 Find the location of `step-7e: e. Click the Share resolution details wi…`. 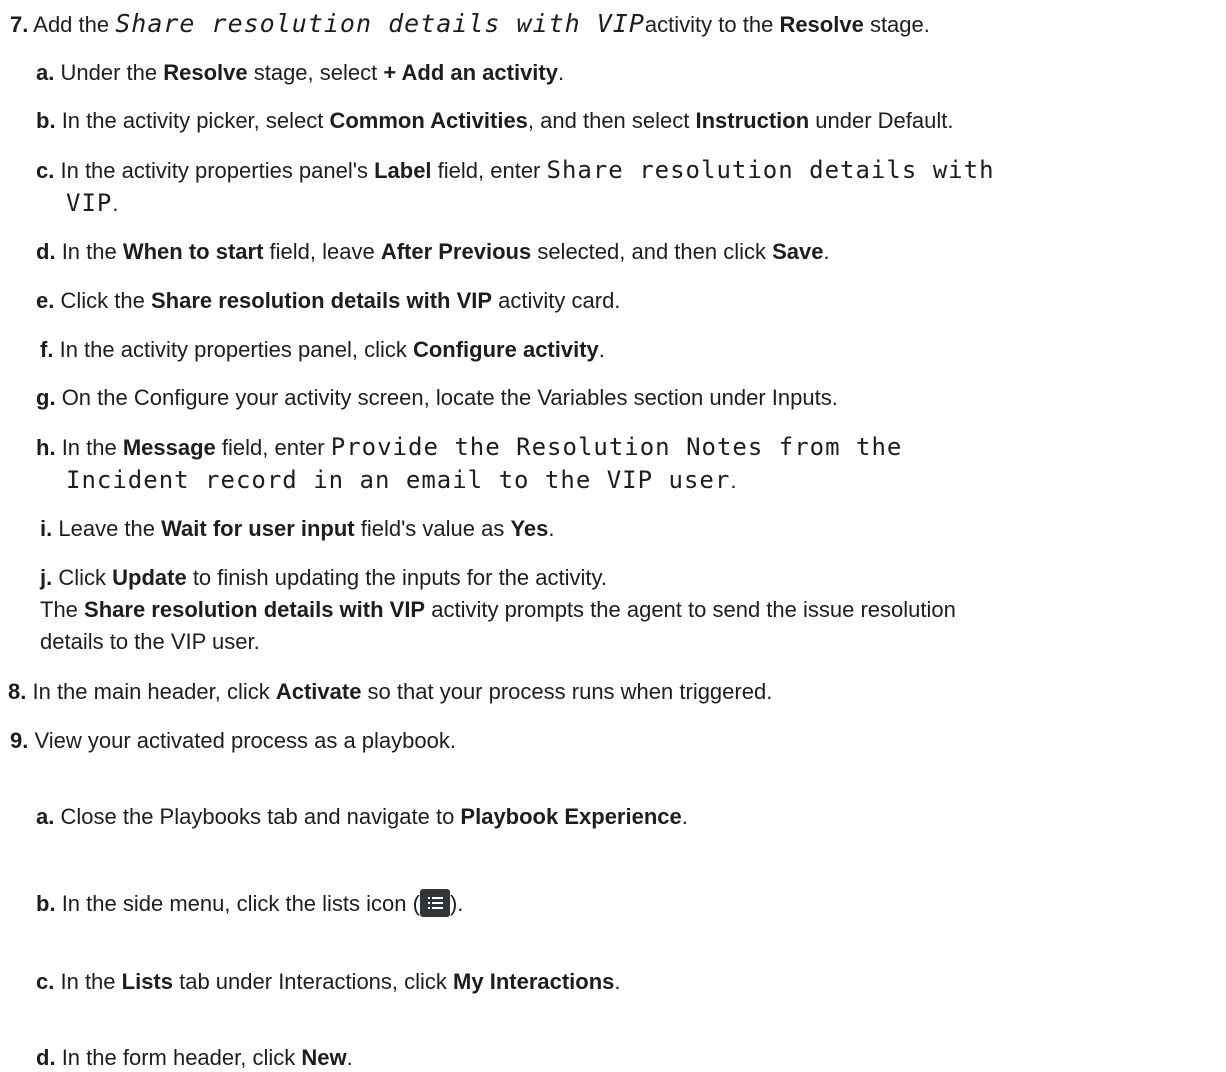

step-7e: e. Click the Share resolution details wi… is located at coordinates (328, 301).